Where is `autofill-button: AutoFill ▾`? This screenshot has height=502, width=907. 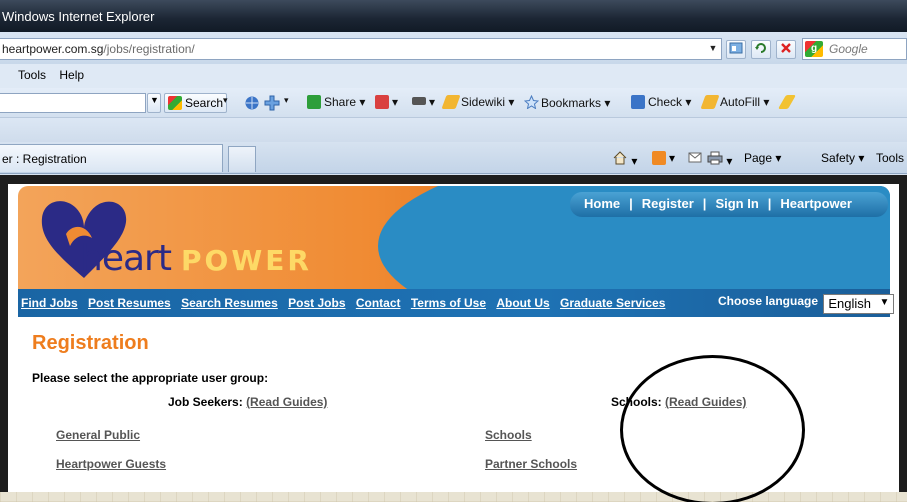 autofill-button: AutoFill ▾ is located at coordinates (734, 102).